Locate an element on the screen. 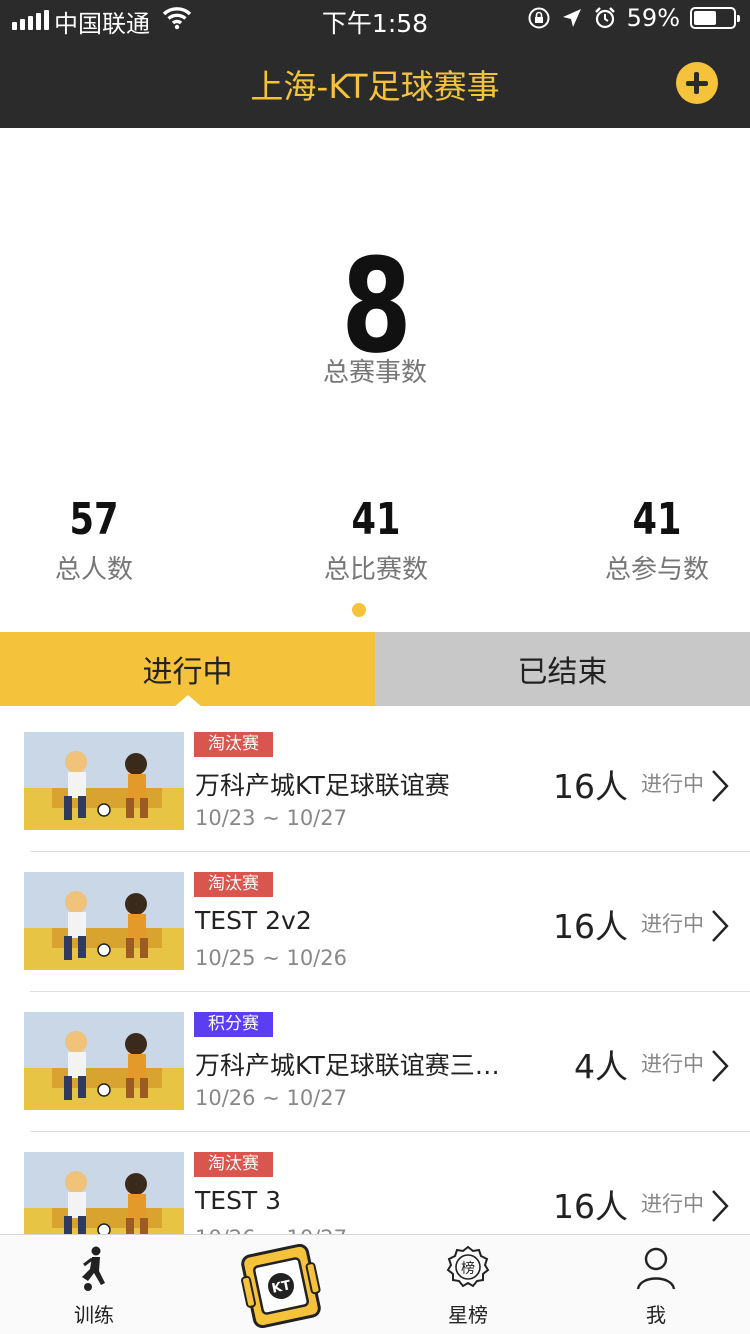 The height and width of the screenshot is (1334, 750). list-item: 积分赛 万科产城KT足球联谊赛三… 10/26 ~ 10/27 4人 进行中 is located at coordinates (375, 1062).